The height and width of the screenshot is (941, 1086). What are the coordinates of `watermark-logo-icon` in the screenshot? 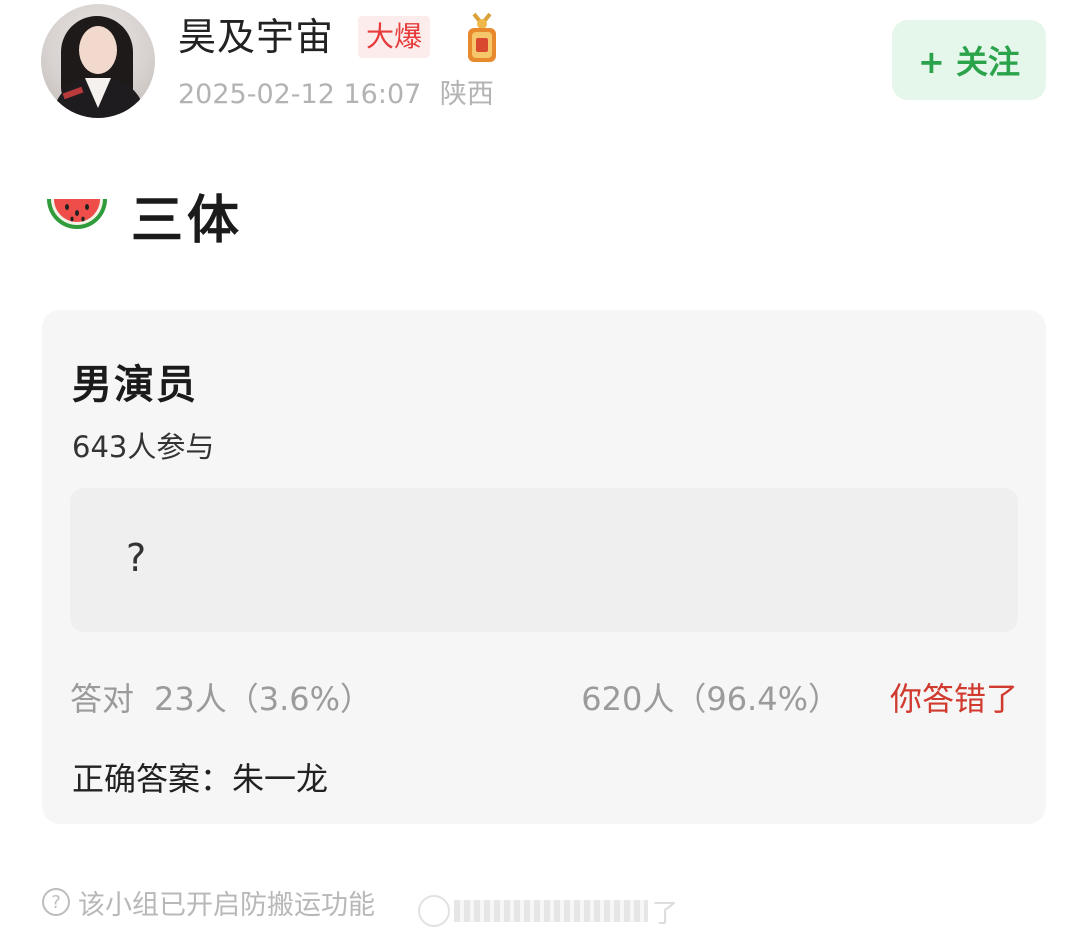 It's located at (434, 911).